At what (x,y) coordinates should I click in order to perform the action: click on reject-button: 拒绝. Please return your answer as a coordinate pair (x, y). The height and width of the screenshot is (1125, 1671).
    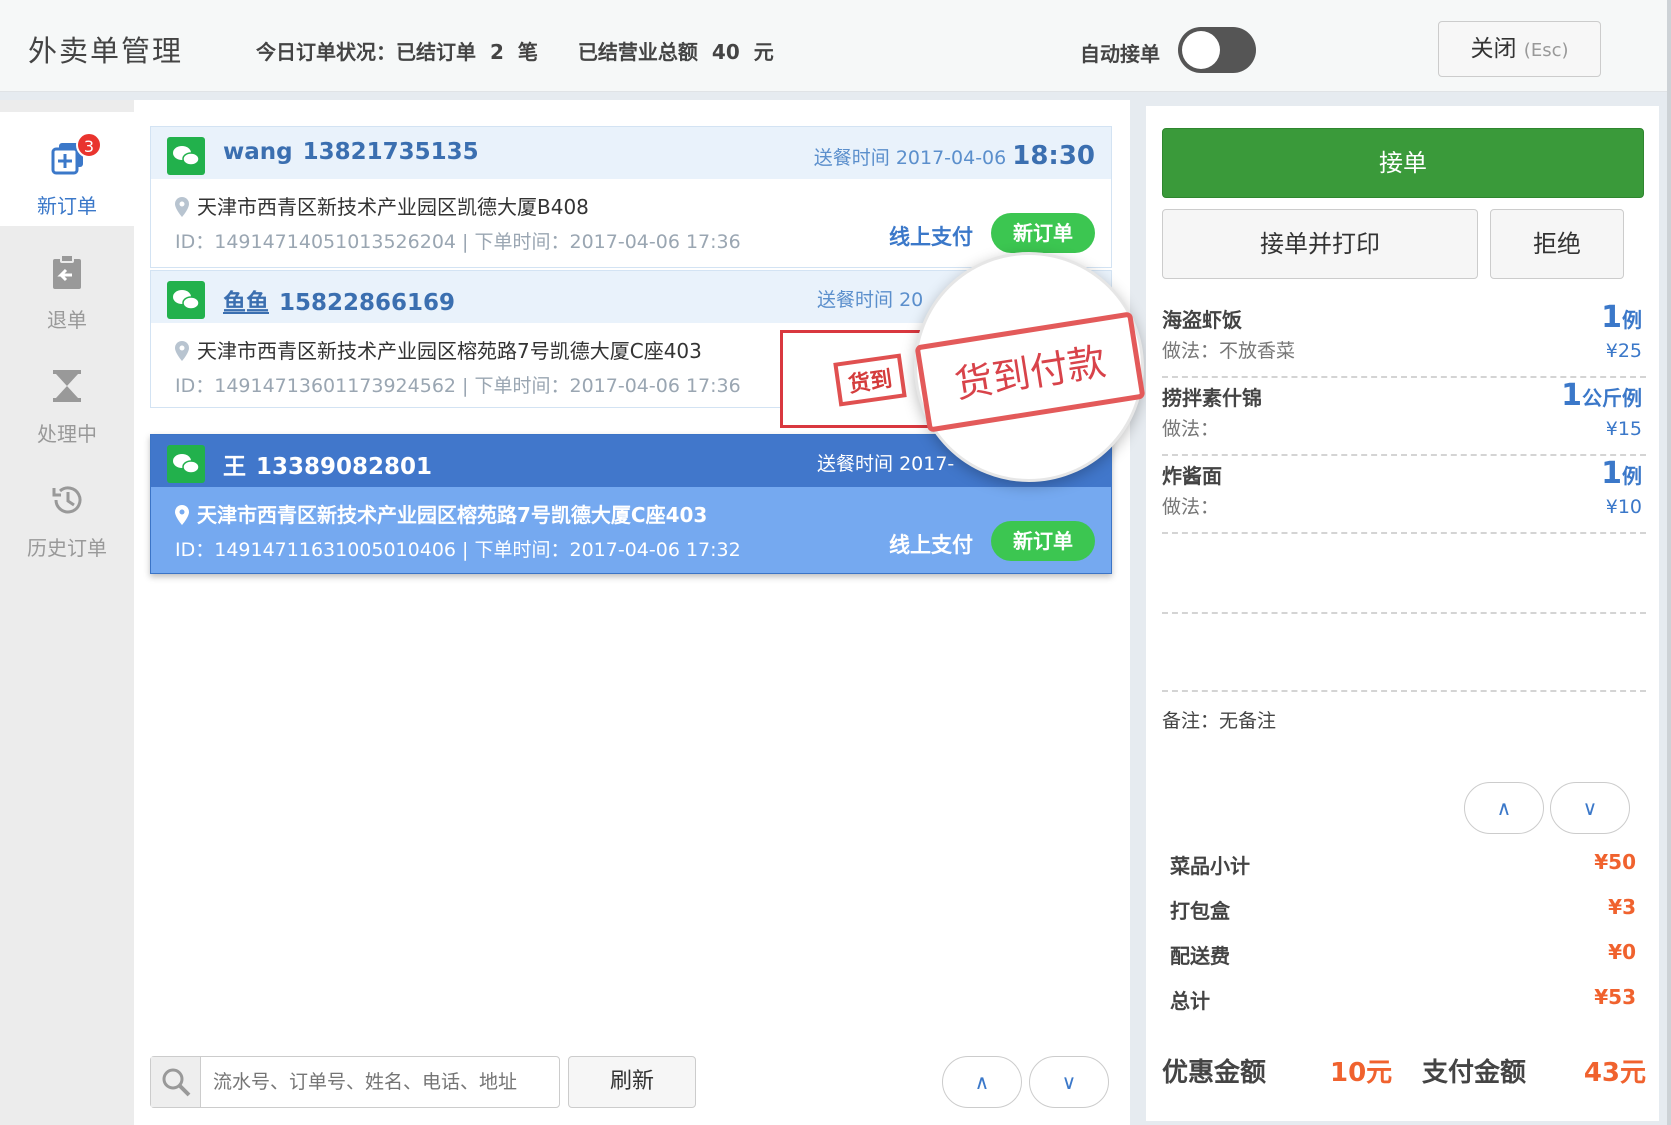
    Looking at the image, I should click on (1557, 244).